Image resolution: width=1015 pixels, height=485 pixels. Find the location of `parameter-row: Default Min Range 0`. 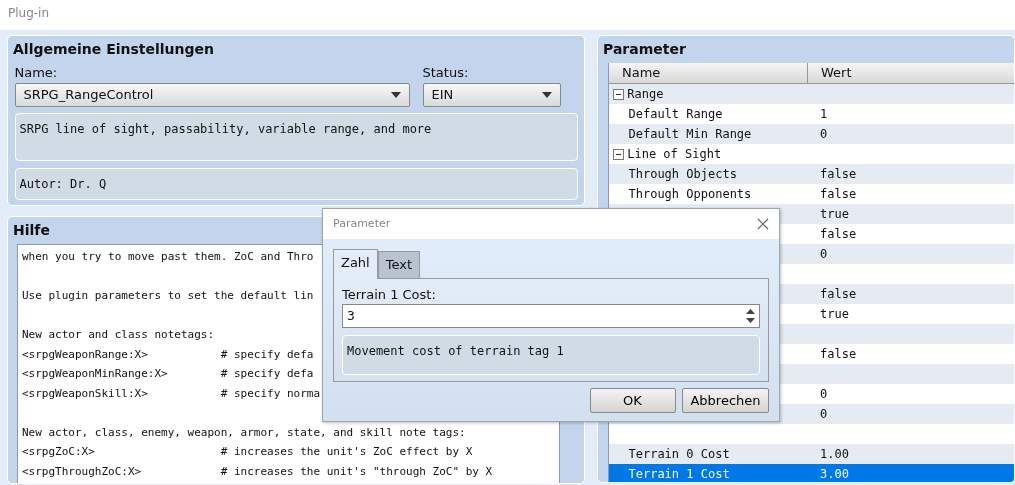

parameter-row: Default Min Range 0 is located at coordinates (811, 134).